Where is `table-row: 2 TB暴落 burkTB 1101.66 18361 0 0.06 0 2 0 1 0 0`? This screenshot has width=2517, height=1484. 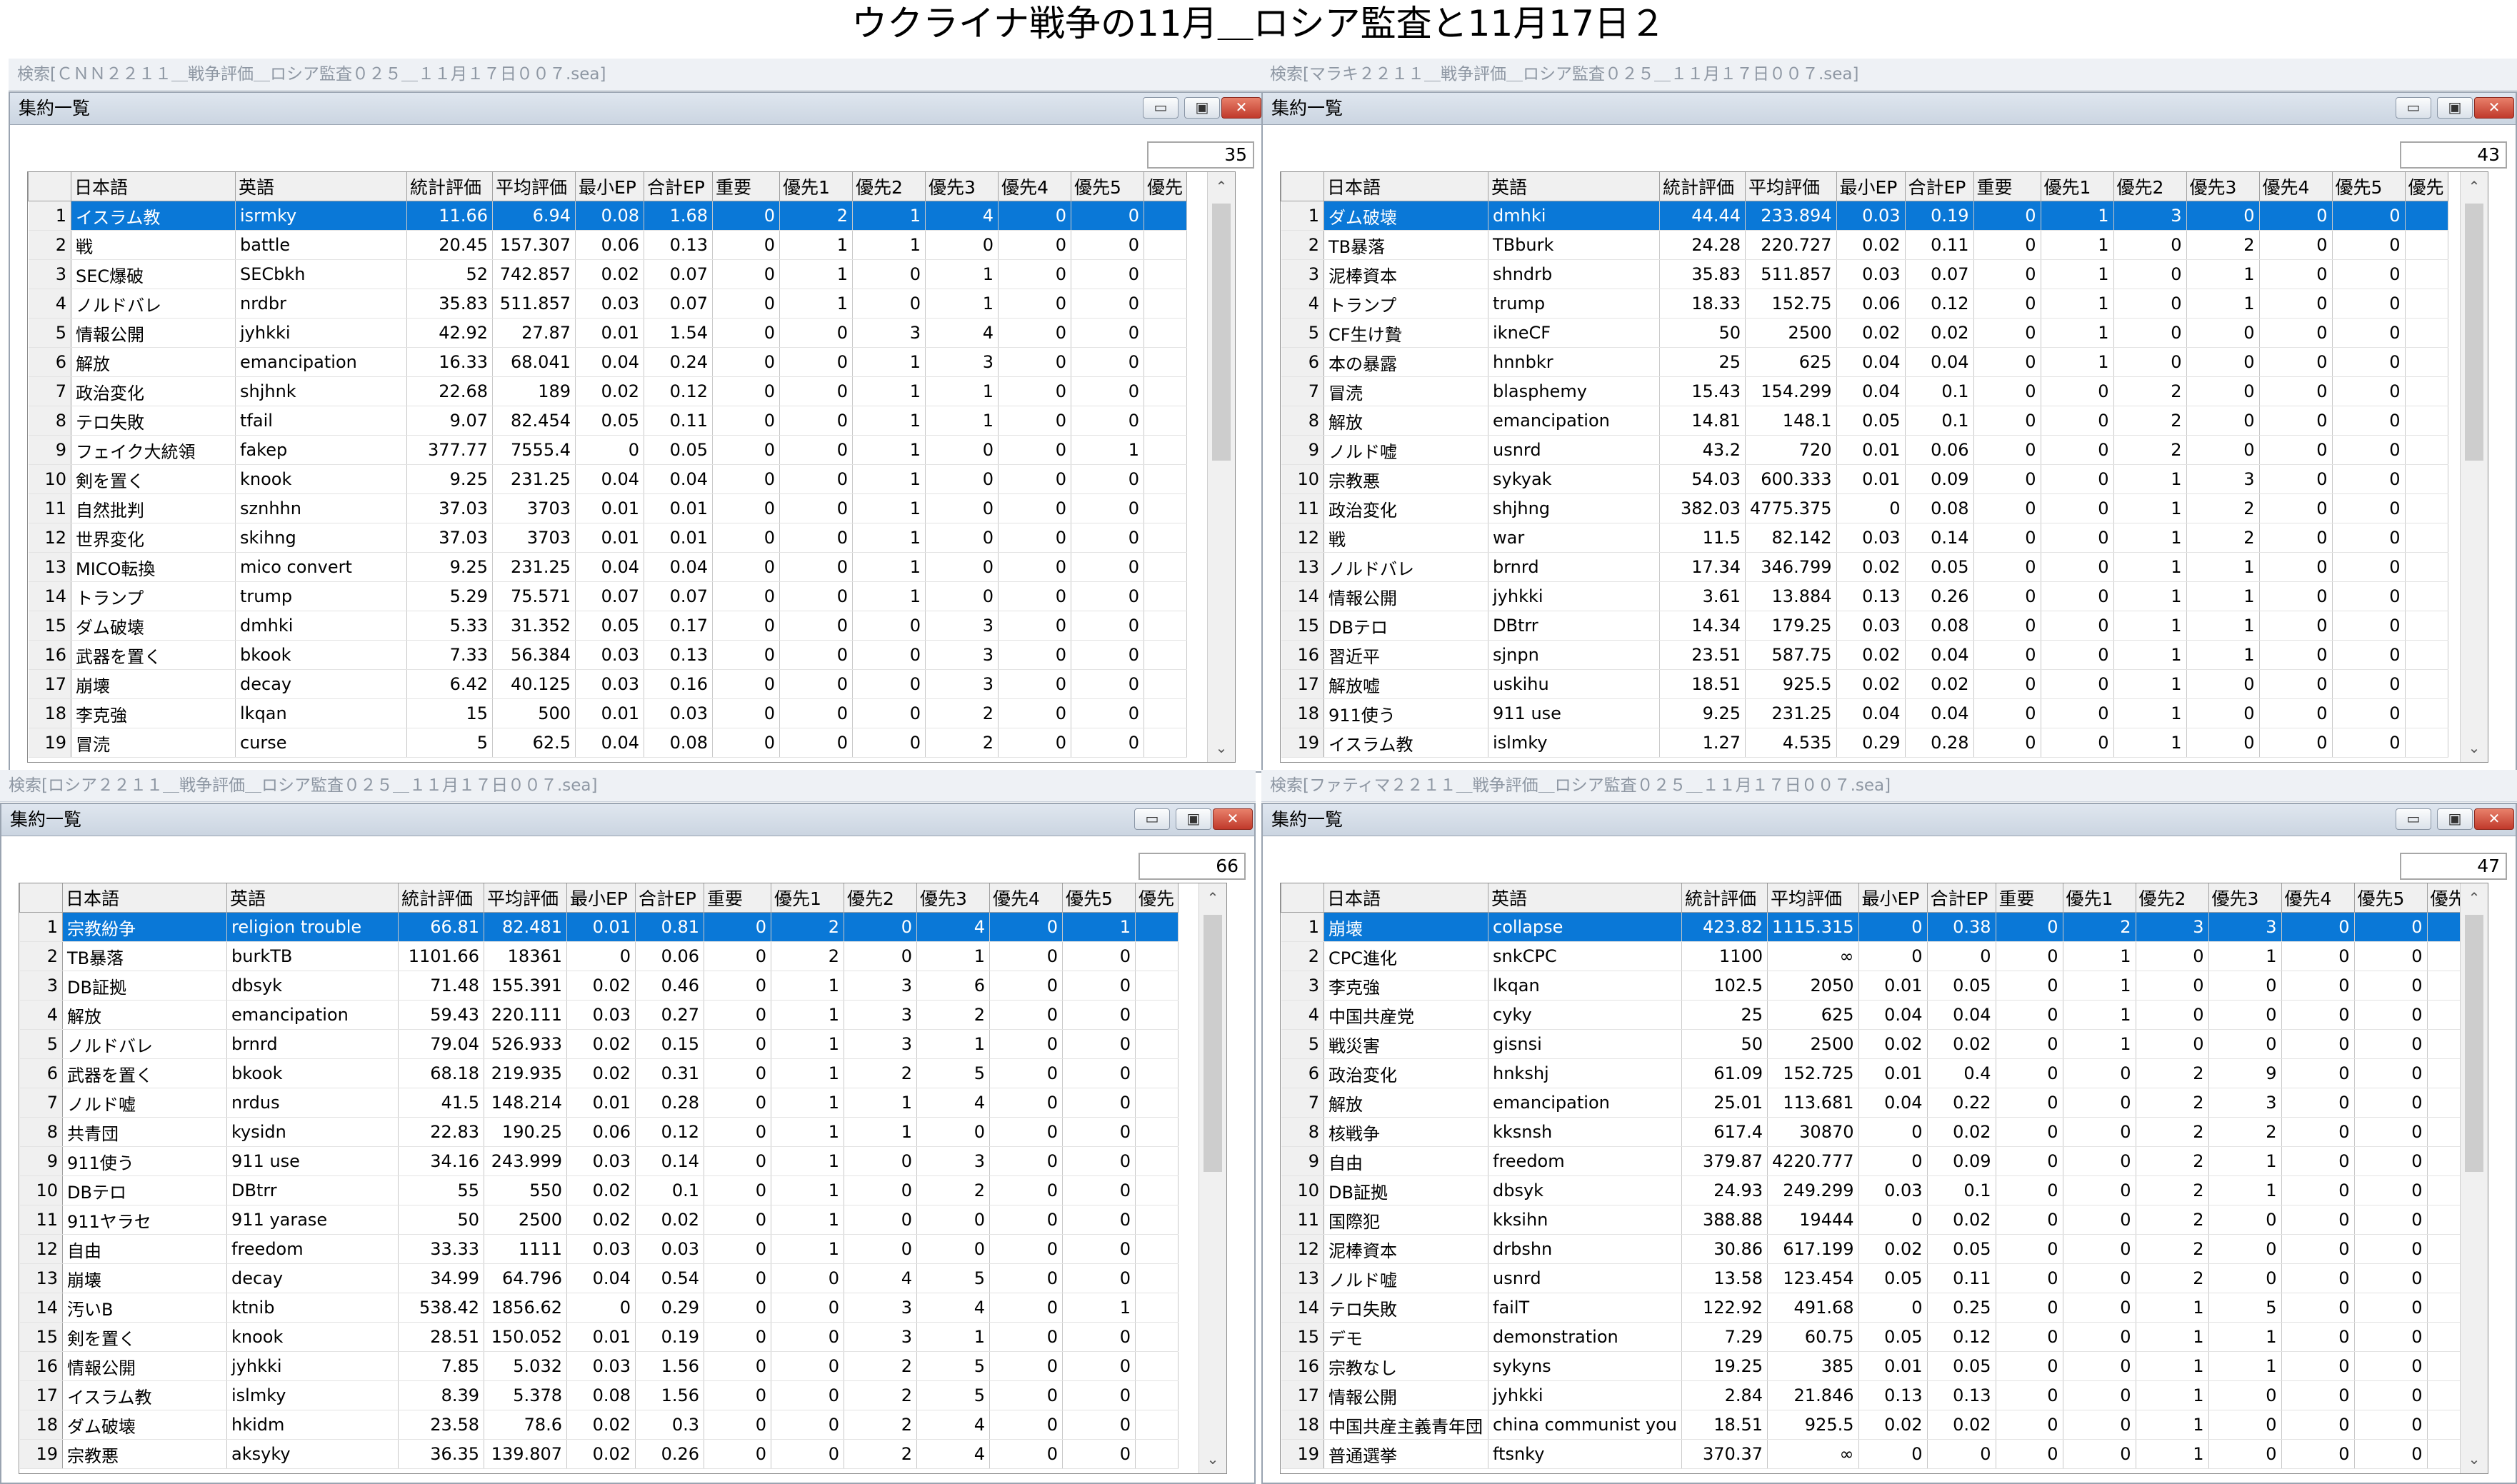 table-row: 2 TB暴落 burkTB 1101.66 18361 0 0.06 0 2 0 1 0 0 is located at coordinates (599, 956).